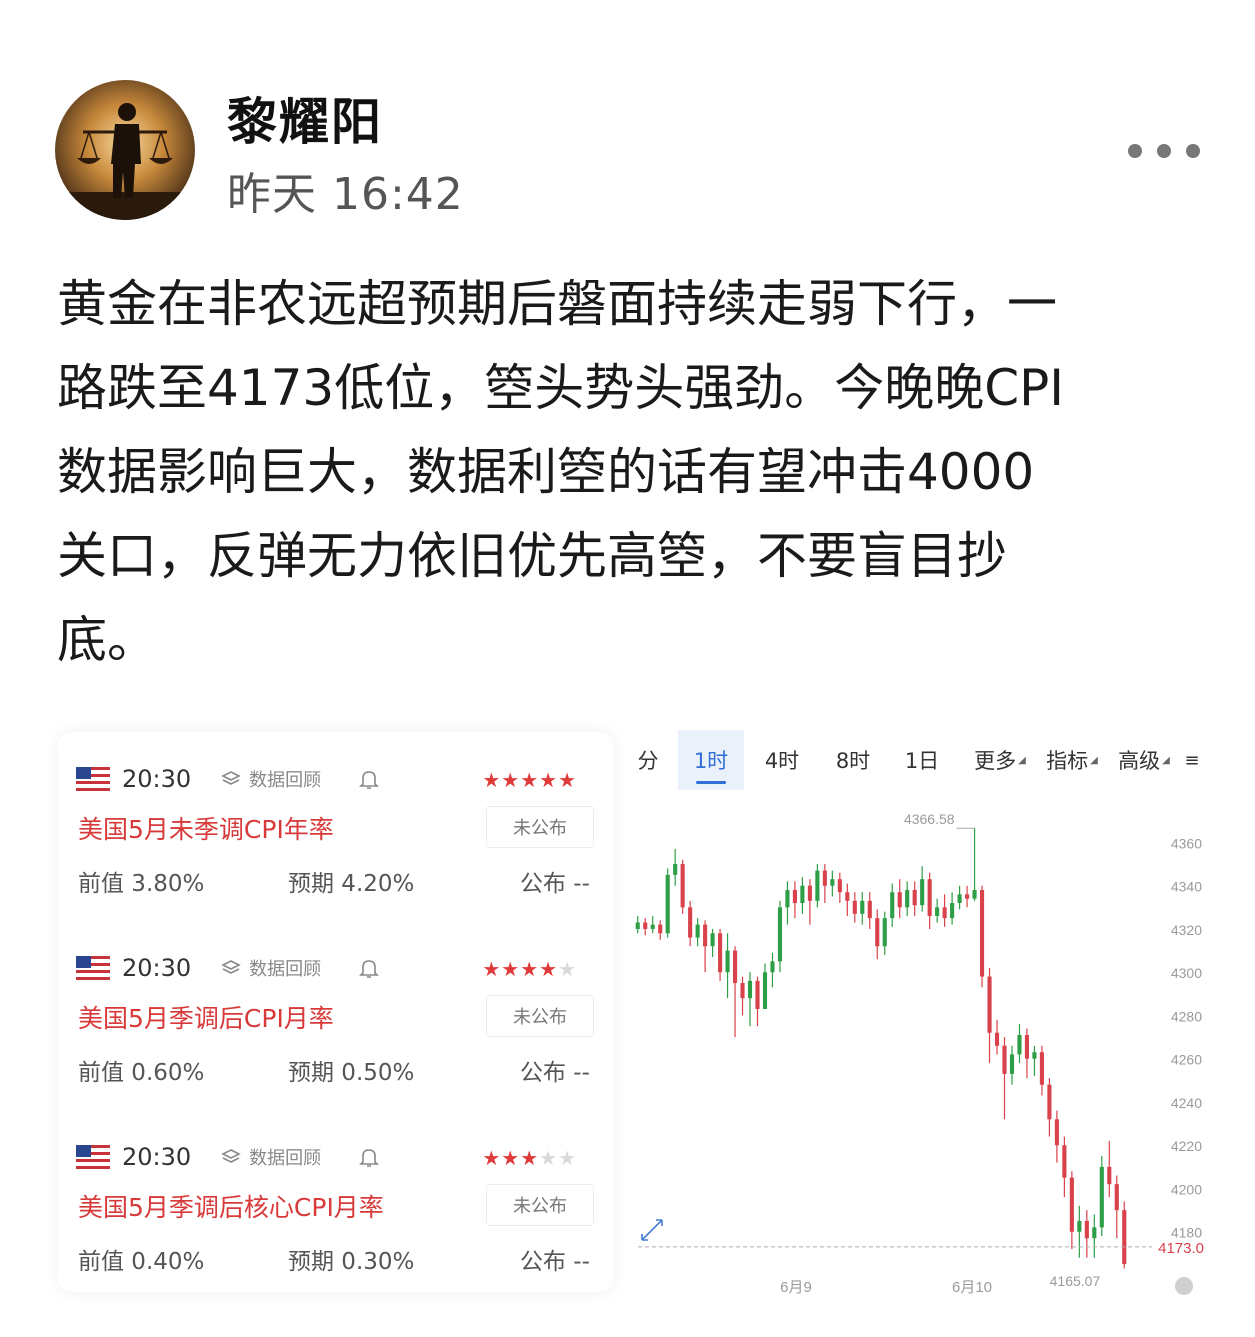  I want to click on previous-value: 前值 3.80%, so click(141, 884).